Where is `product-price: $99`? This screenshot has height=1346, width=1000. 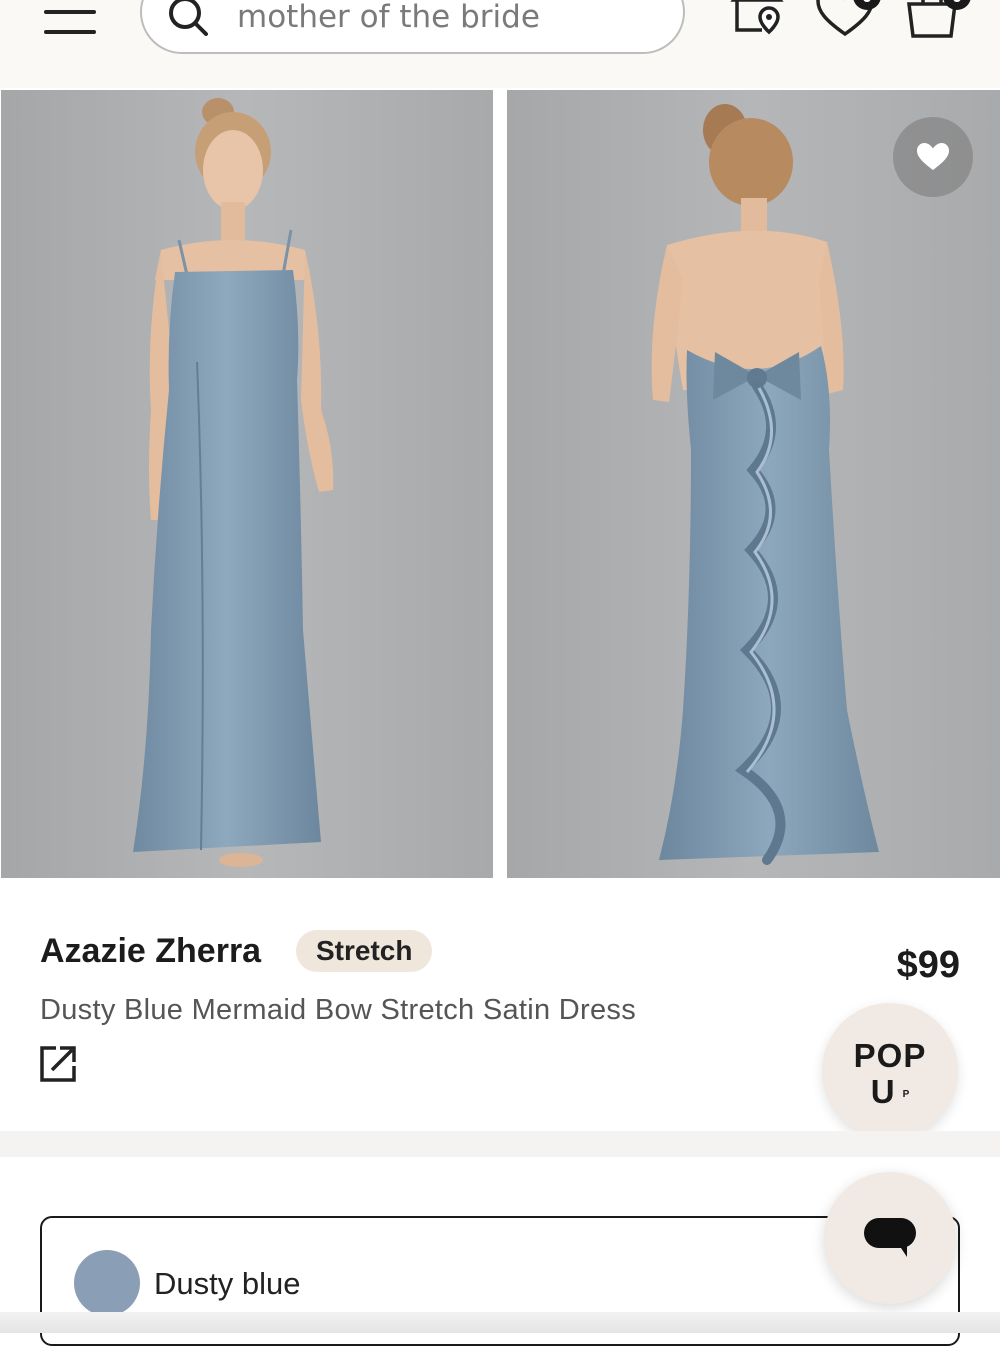 product-price: $99 is located at coordinates (928, 965).